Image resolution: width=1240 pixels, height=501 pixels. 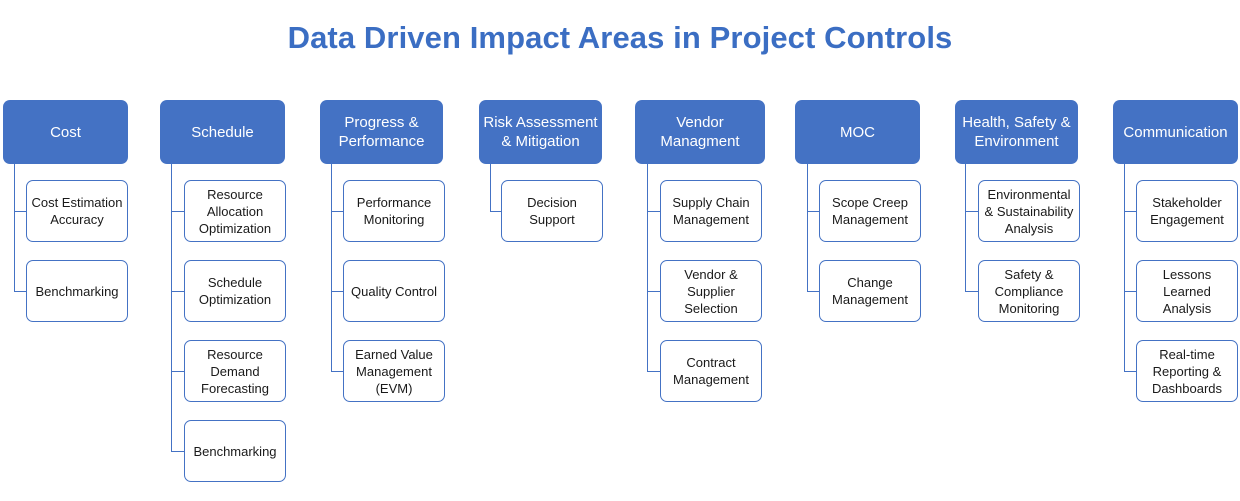 I want to click on impact-item-box: Schedule Optimization, so click(x=235, y=291).